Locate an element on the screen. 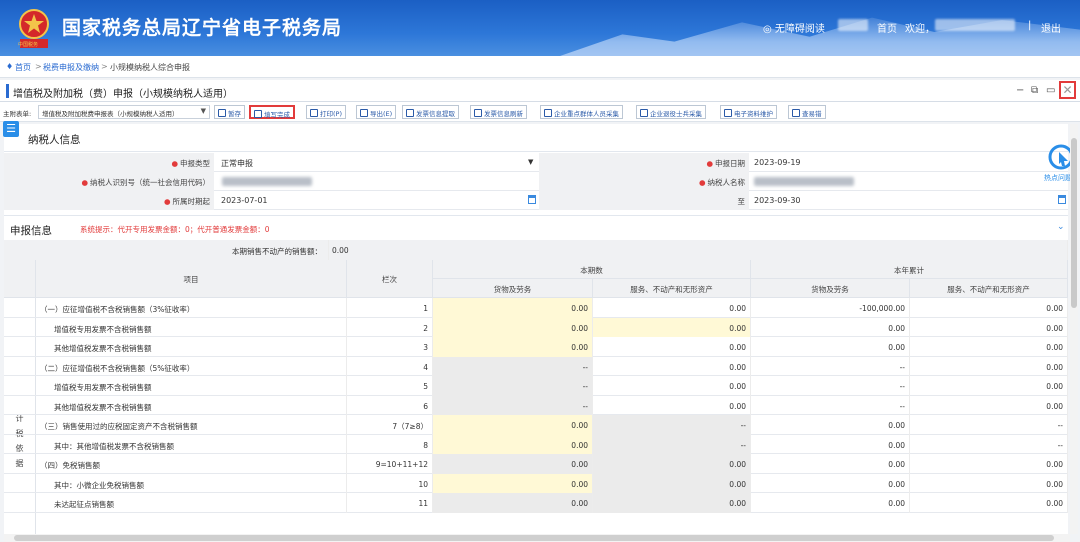  tab-indicator is located at coordinates (7, 91).